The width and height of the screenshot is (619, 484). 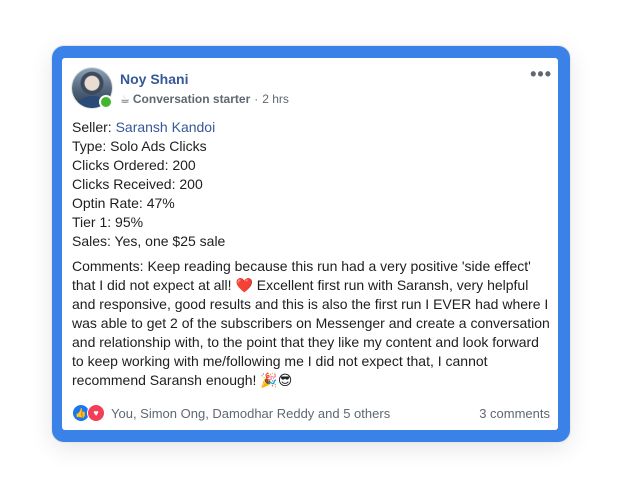 I want to click on author-avatar, so click(x=92, y=88).